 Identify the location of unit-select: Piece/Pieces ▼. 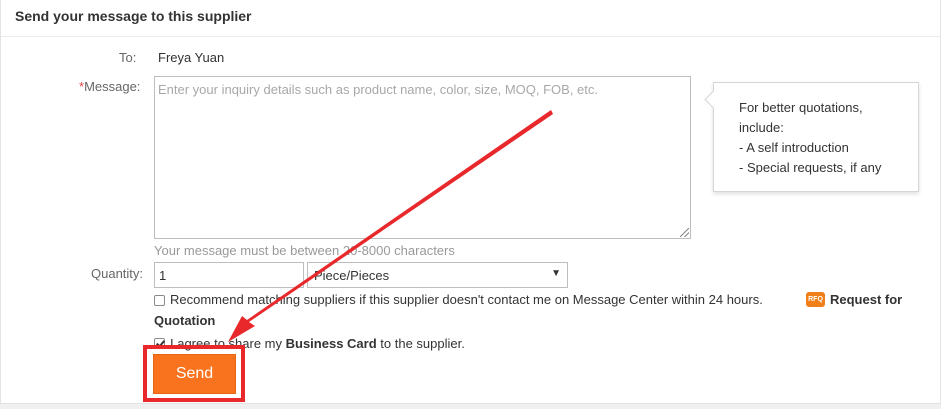
(437, 275).